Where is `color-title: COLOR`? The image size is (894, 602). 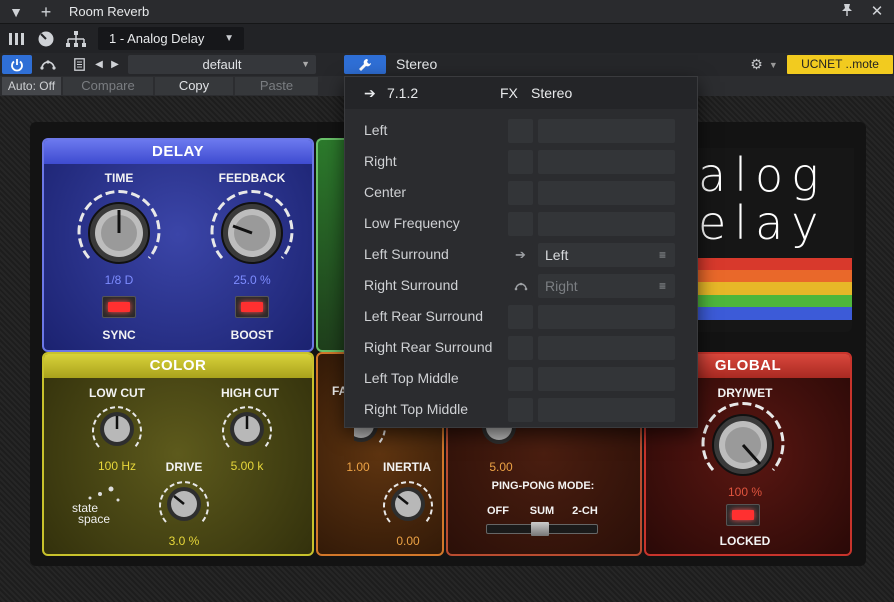 color-title: COLOR is located at coordinates (178, 366).